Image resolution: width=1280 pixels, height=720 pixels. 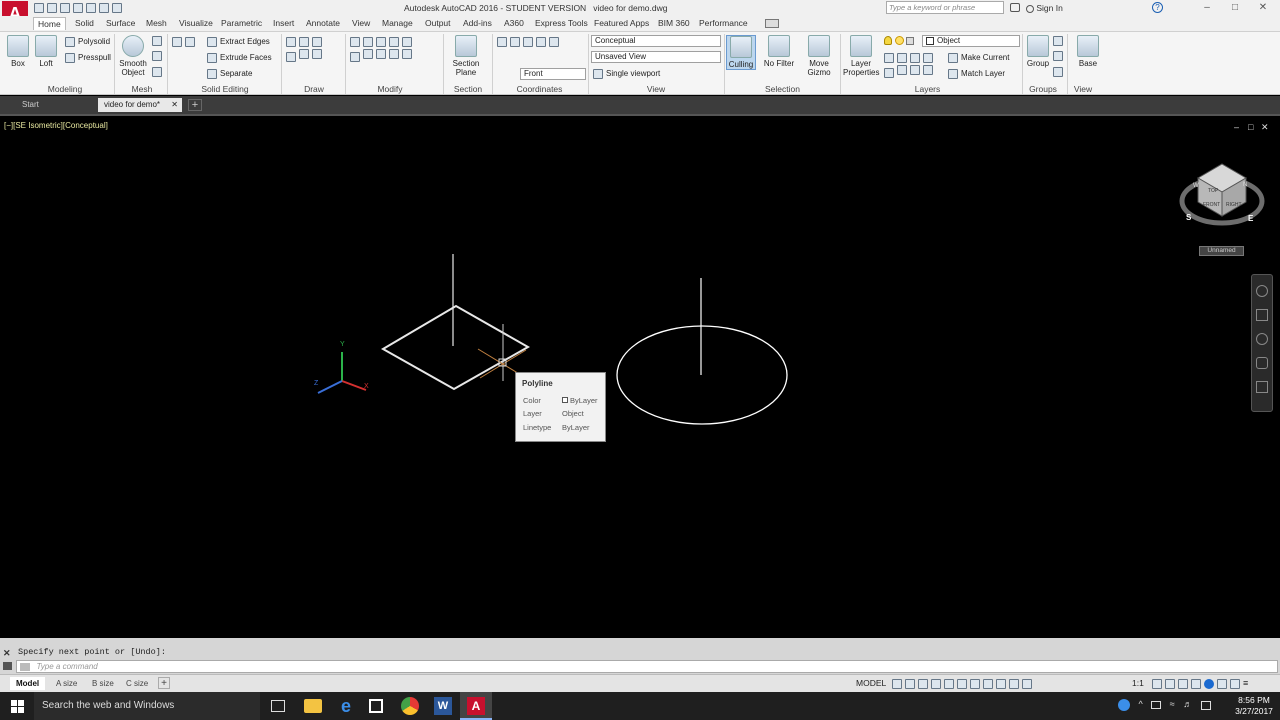 I want to click on spline-icon, so click(x=317, y=54).